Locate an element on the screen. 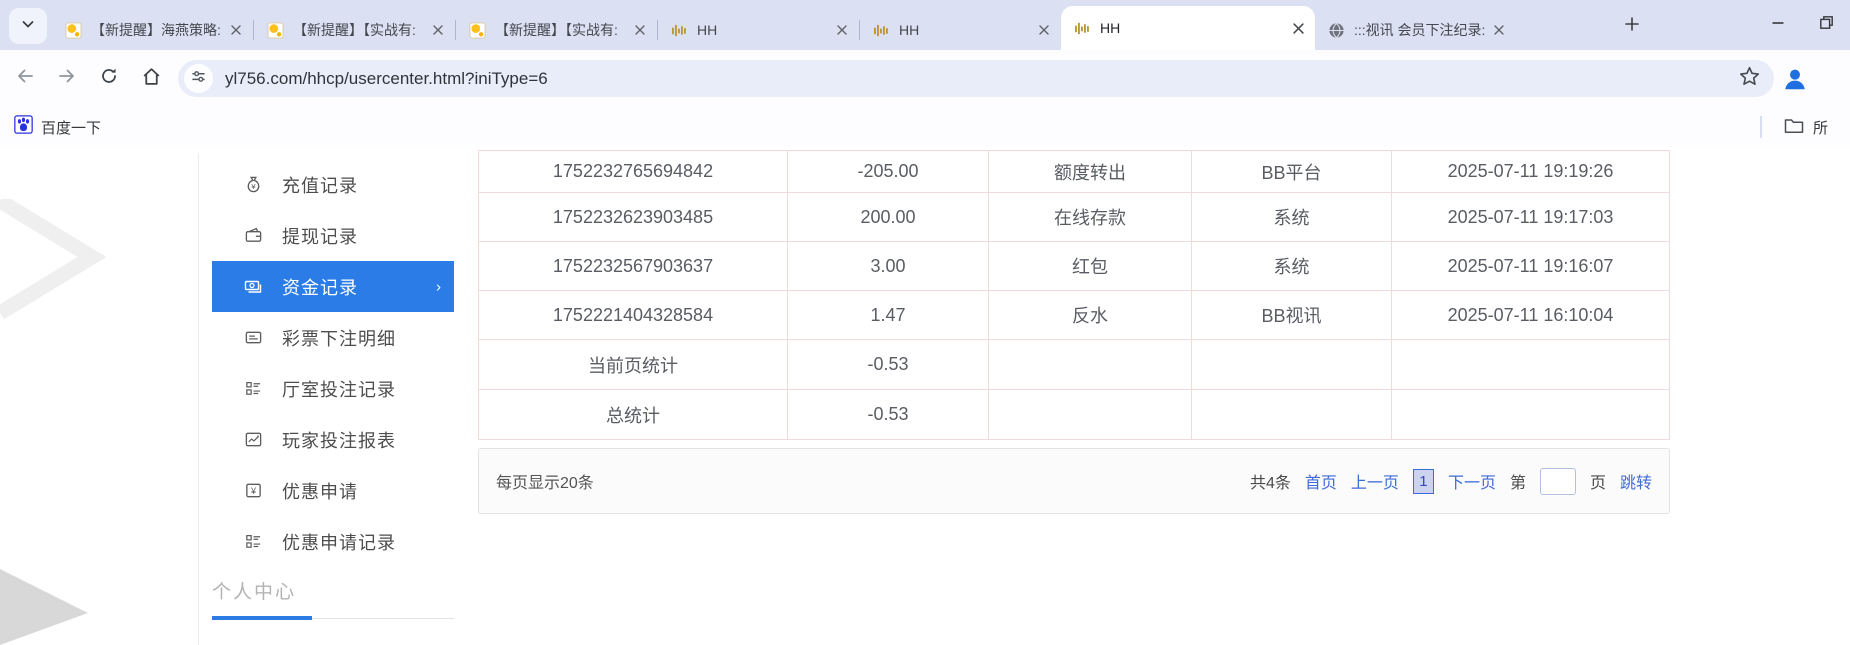 This screenshot has width=1850, height=645. sidebar-item-label: 资金记录 is located at coordinates (320, 287).